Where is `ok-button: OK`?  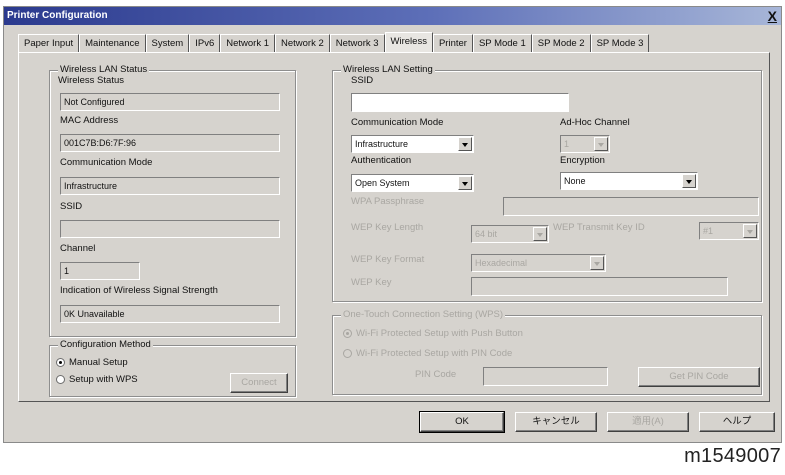
ok-button: OK is located at coordinates (462, 422).